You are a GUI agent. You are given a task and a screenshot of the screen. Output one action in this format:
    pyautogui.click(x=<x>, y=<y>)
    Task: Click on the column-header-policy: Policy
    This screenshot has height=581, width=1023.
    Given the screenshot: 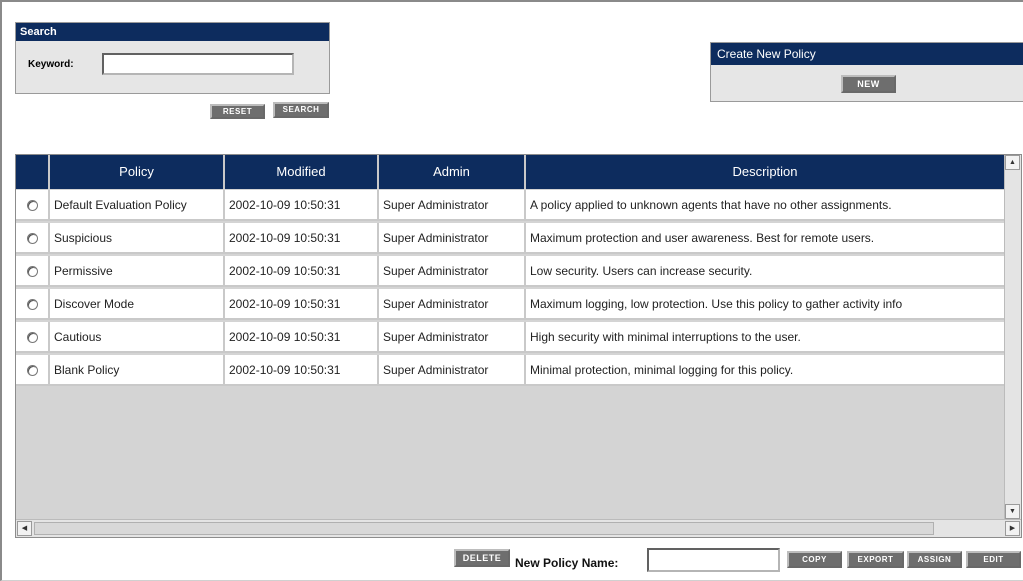 What is the action you would take?
    pyautogui.click(x=137, y=172)
    